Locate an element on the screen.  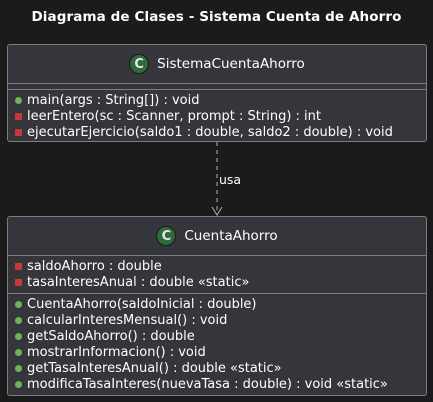
method-row: getTasaInteresAnual() : double «static» is located at coordinates (217, 368).